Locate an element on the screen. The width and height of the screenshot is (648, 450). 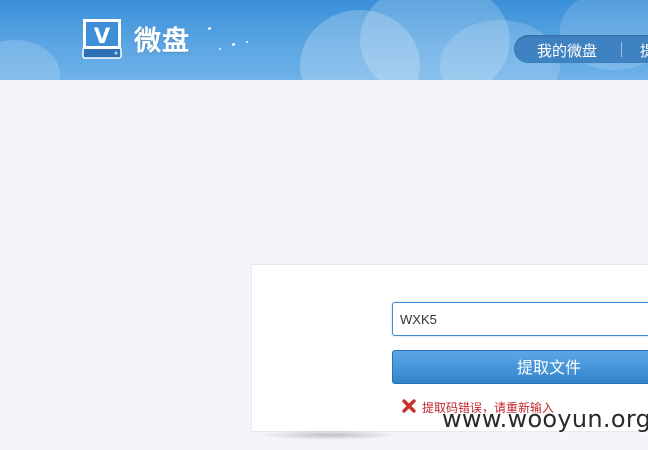
cloud-decoration is located at coordinates (30, 60).